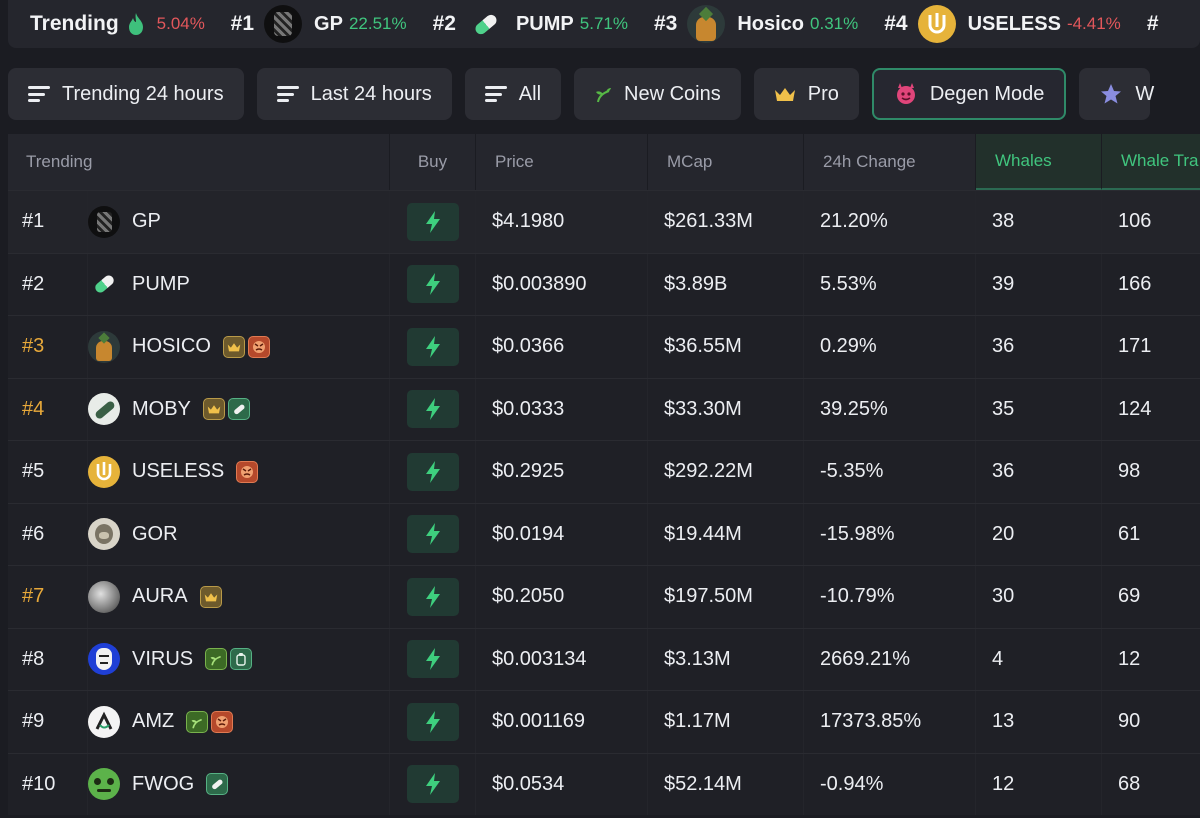 The image size is (1200, 818). What do you see at coordinates (104, 659) in the screenshot?
I see `mask-logo-icon` at bounding box center [104, 659].